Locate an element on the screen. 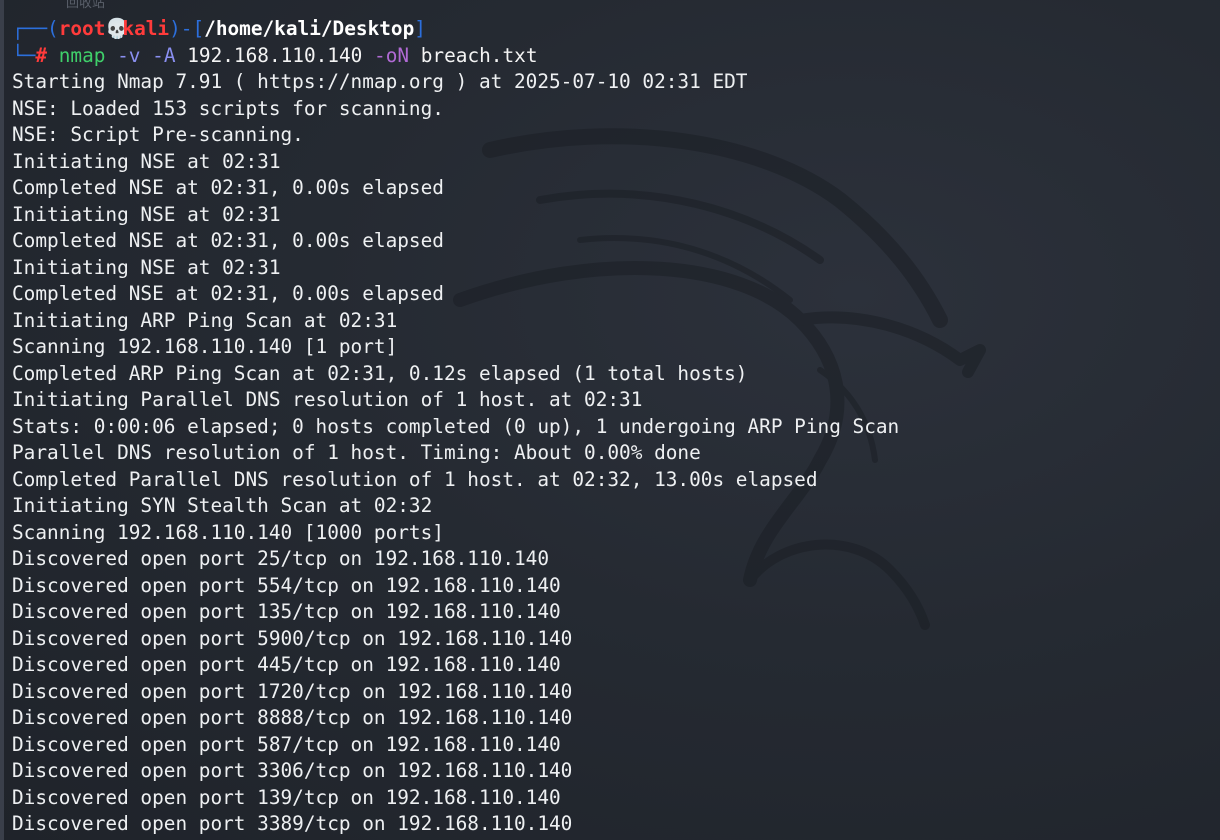 The height and width of the screenshot is (840, 1220). output-line: NSE: Script Pre-scanning. is located at coordinates (158, 134).